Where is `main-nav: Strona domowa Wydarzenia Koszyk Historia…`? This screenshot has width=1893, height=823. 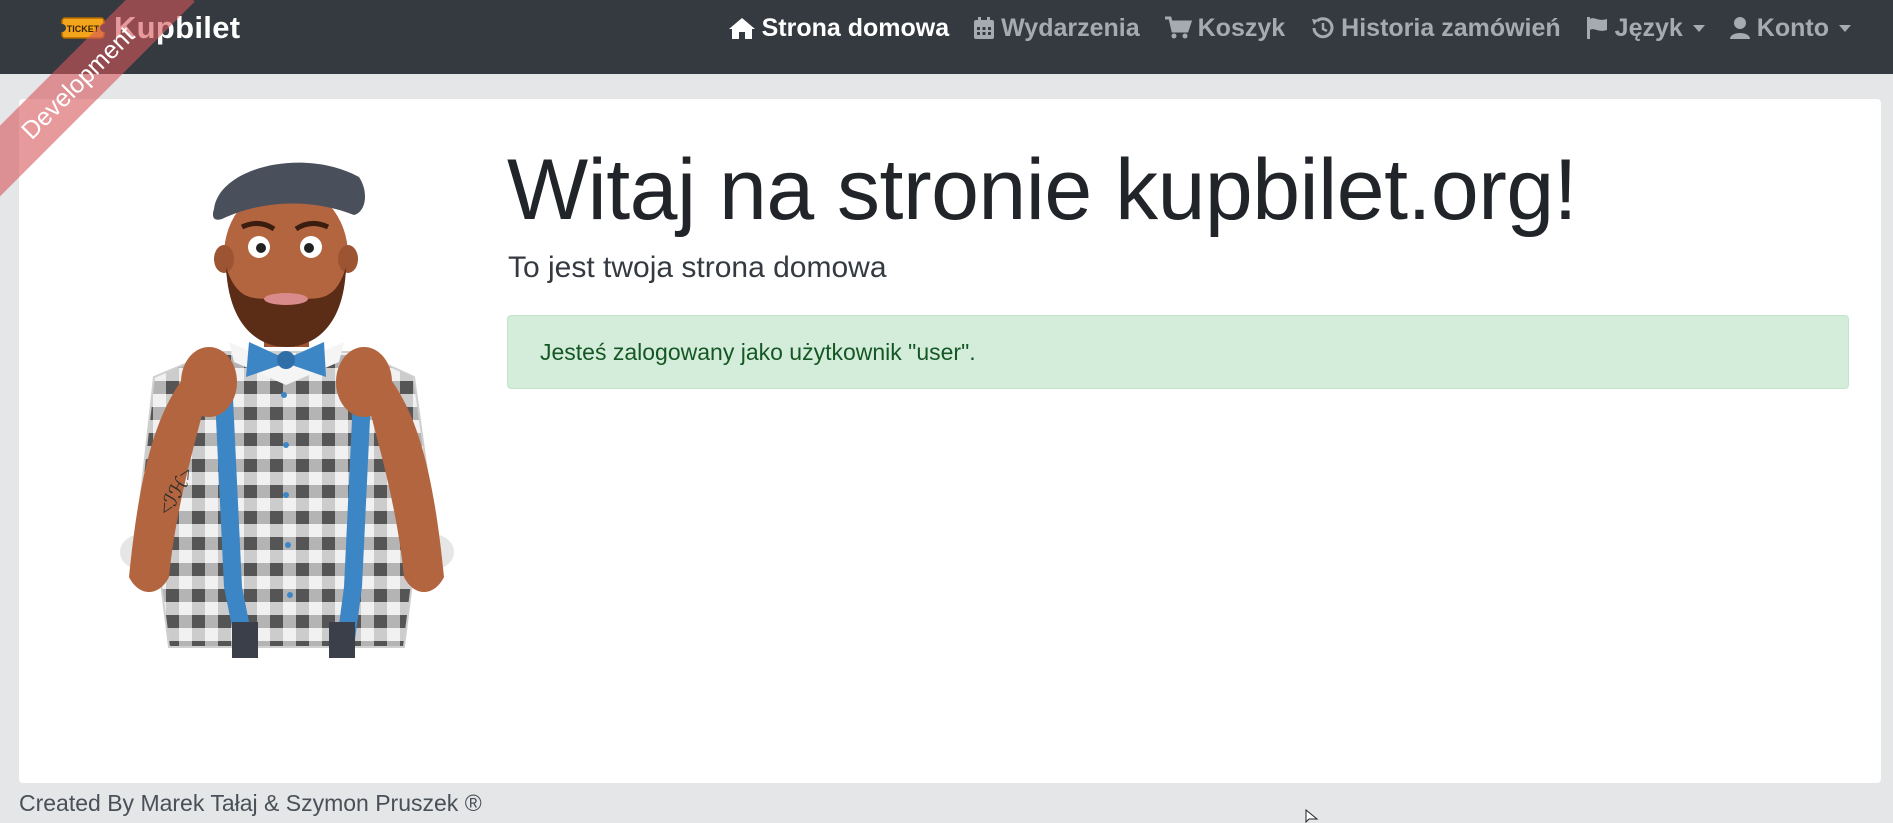
main-nav: Strona domowa Wydarzenia Koszyk Historia… is located at coordinates (1289, 28).